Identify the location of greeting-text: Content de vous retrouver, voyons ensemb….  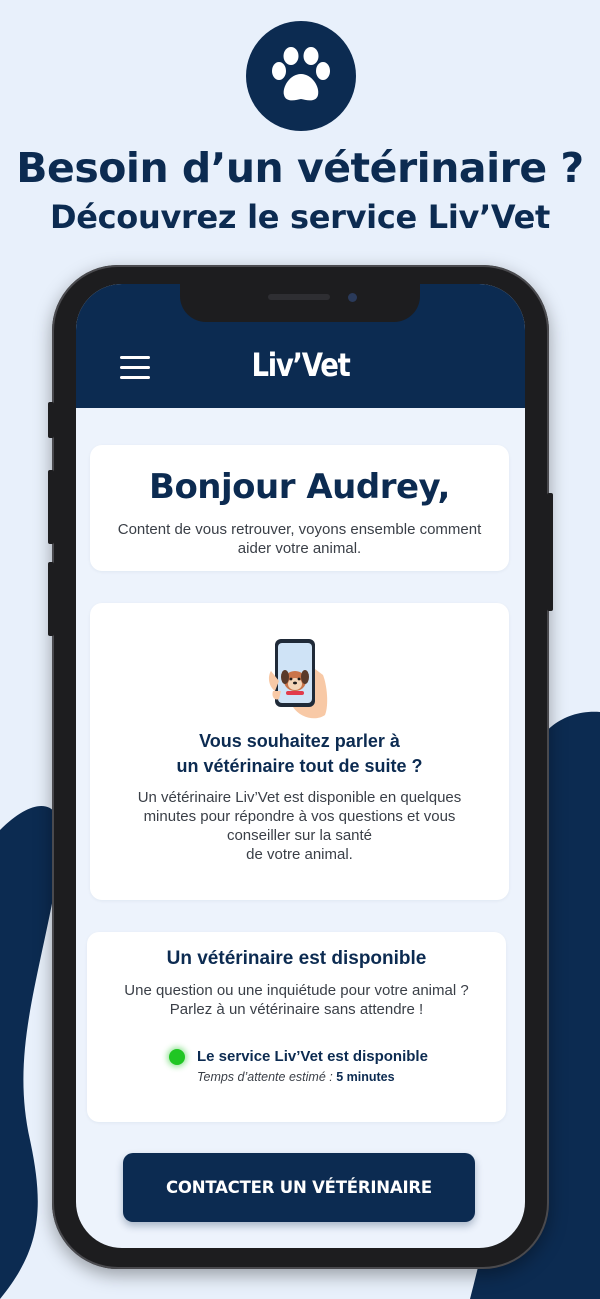
(299, 539).